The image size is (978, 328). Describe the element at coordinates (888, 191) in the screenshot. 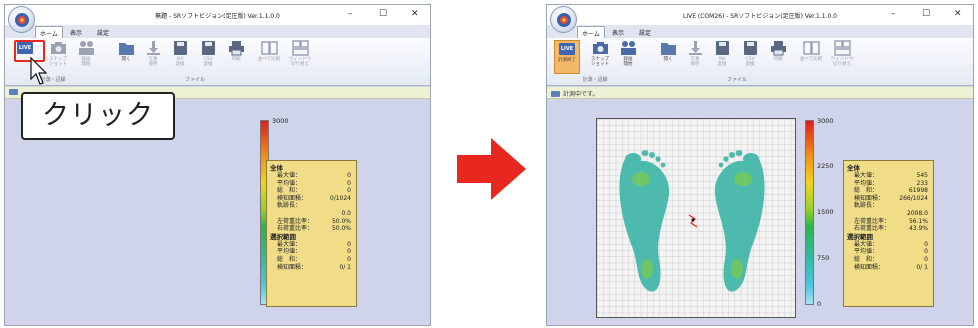

I see `stat-row-sum: 総 和： 61998` at that location.